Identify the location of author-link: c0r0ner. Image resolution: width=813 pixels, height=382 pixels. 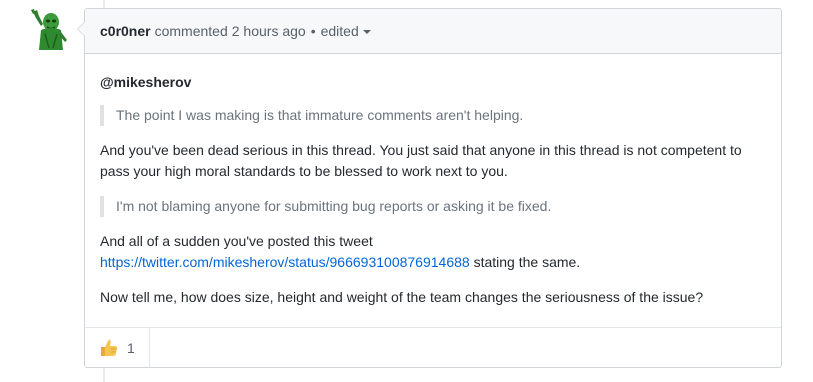
(125, 31).